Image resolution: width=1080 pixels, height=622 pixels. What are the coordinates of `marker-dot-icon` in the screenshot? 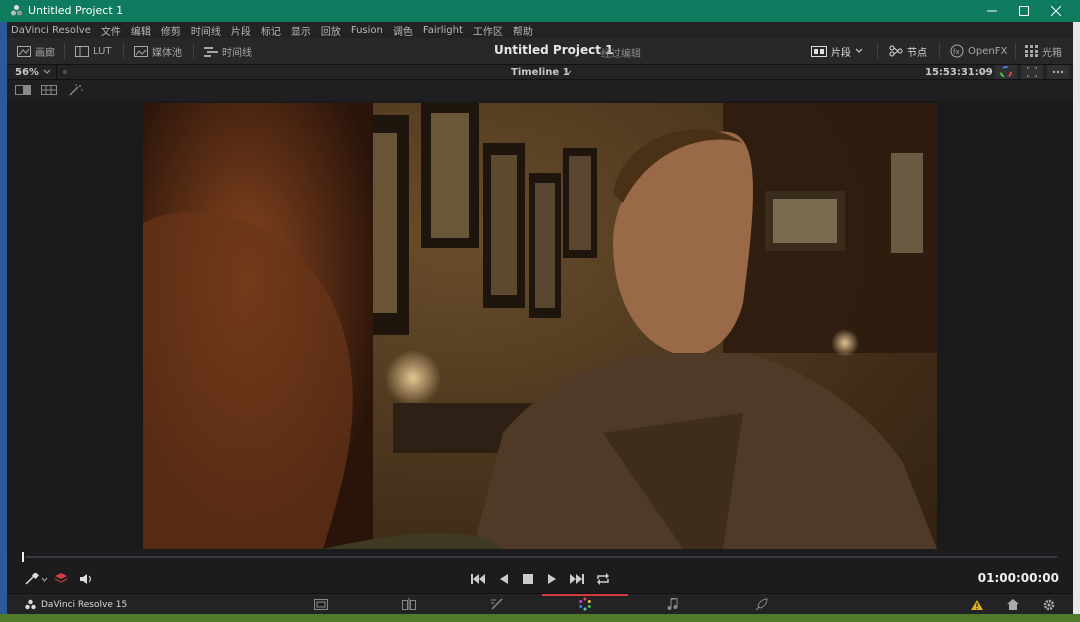 It's located at (65, 72).